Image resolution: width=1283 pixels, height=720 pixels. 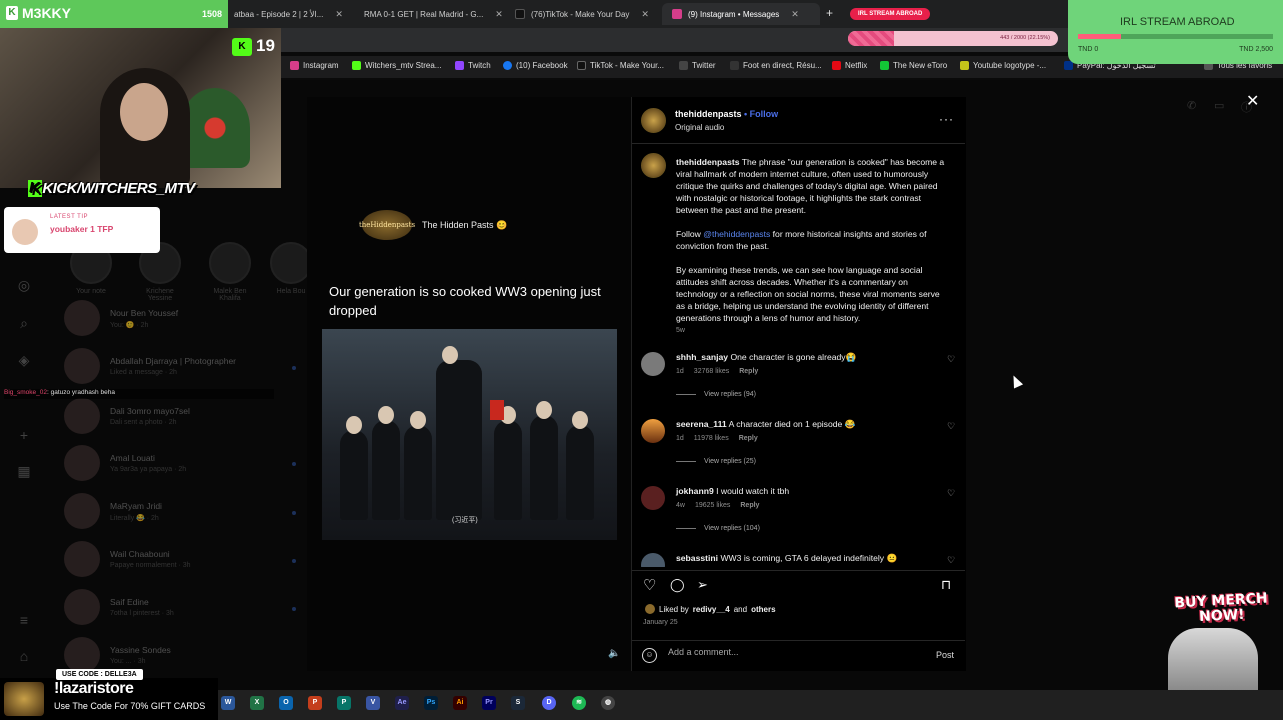 What do you see at coordinates (913, 65) in the screenshot?
I see `bookmark: The New eToro` at bounding box center [913, 65].